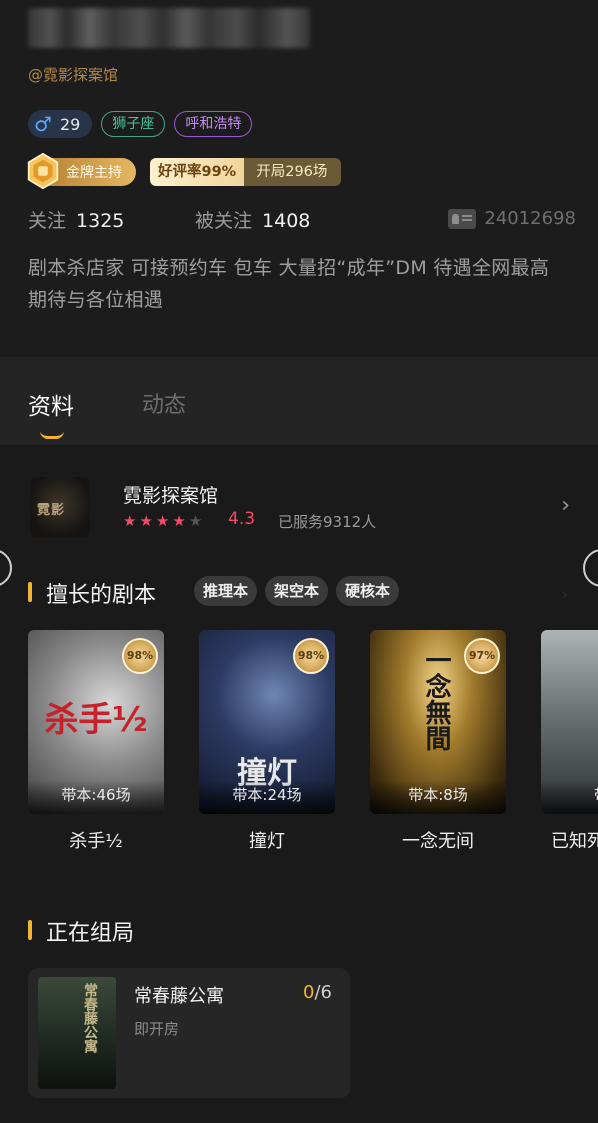  Describe the element at coordinates (293, 172) in the screenshot. I see `session-count: 开局296场` at that location.